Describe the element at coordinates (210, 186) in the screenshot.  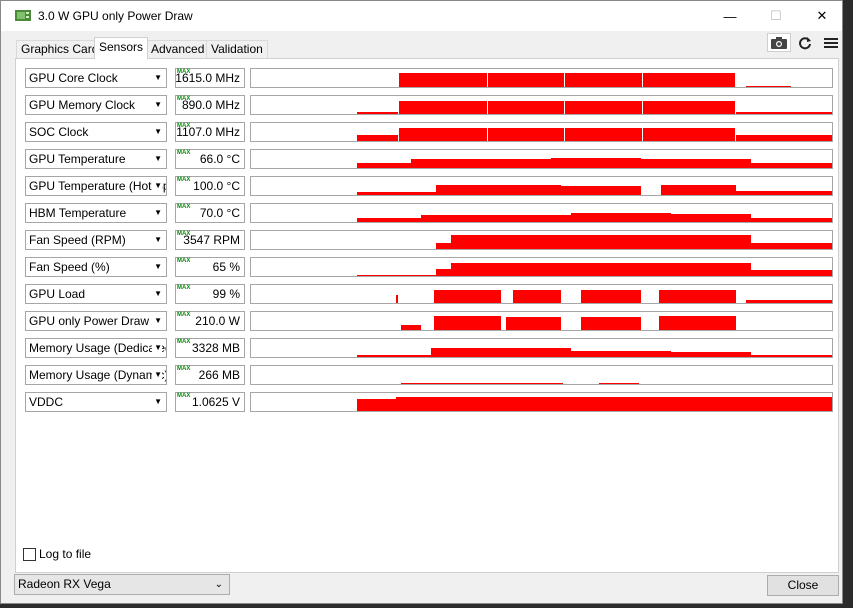
I see `sensor-value-box: MAX 100.0 °C` at that location.